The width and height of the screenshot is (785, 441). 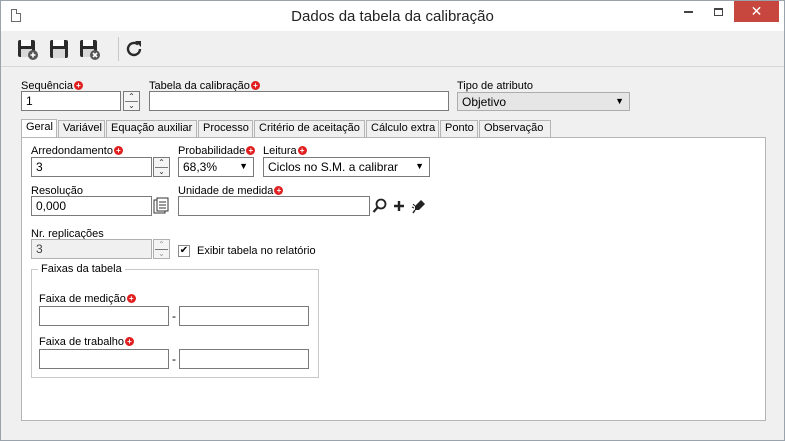 I want to click on save-button, so click(x=59, y=49).